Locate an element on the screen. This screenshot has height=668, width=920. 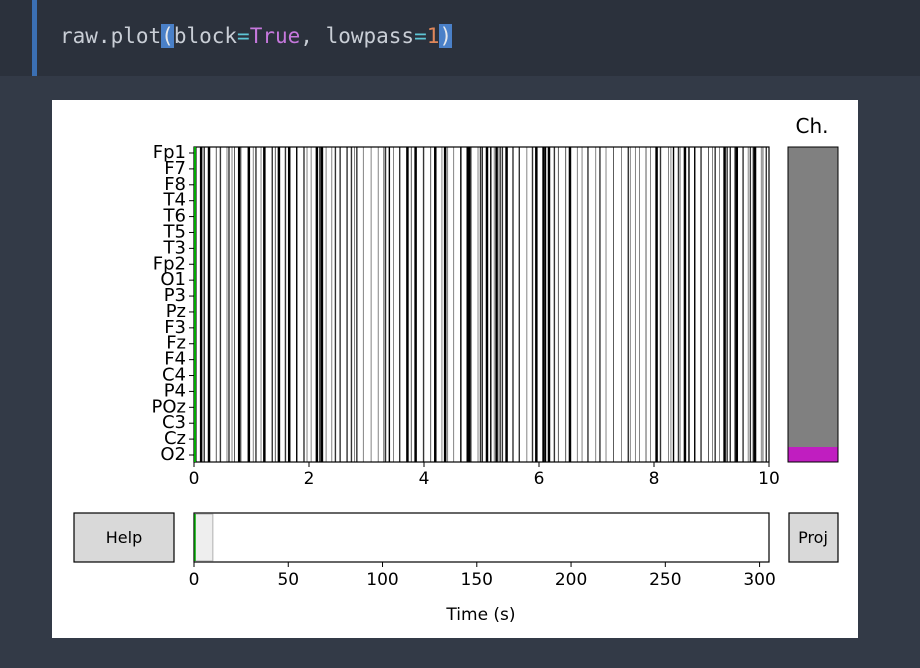
overview-xlabel: Time (s) is located at coordinates (480, 615).